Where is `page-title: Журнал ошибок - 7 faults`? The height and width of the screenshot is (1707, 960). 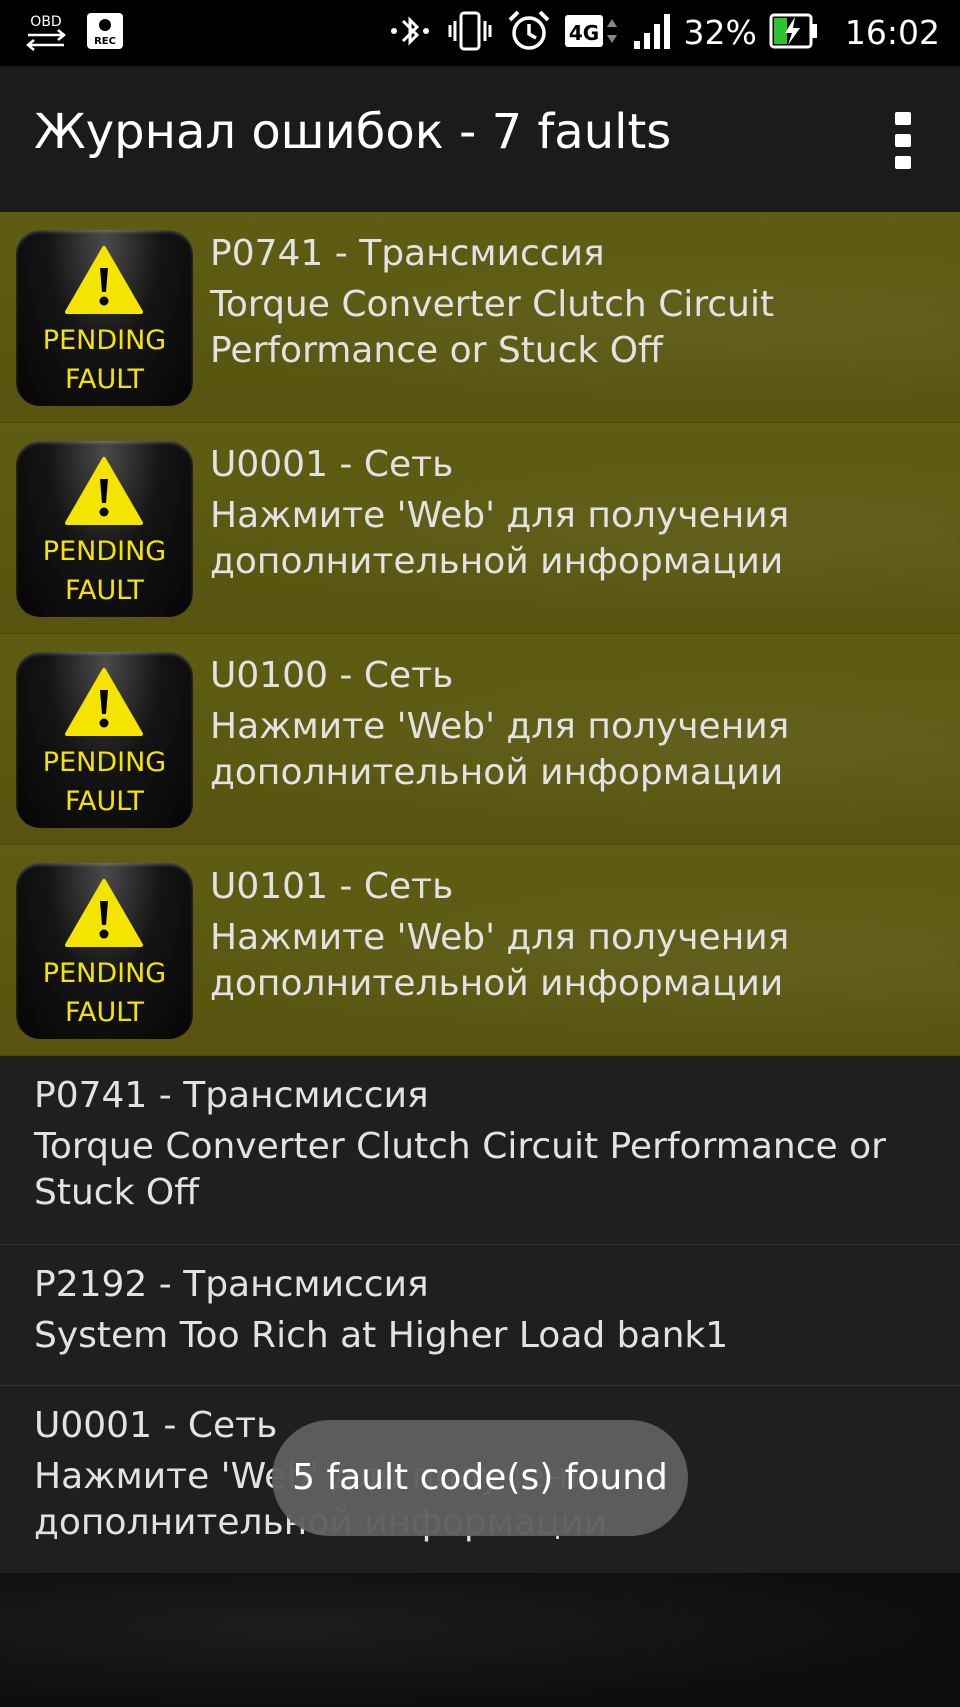 page-title: Журнал ошибок - 7 faults is located at coordinates (353, 132).